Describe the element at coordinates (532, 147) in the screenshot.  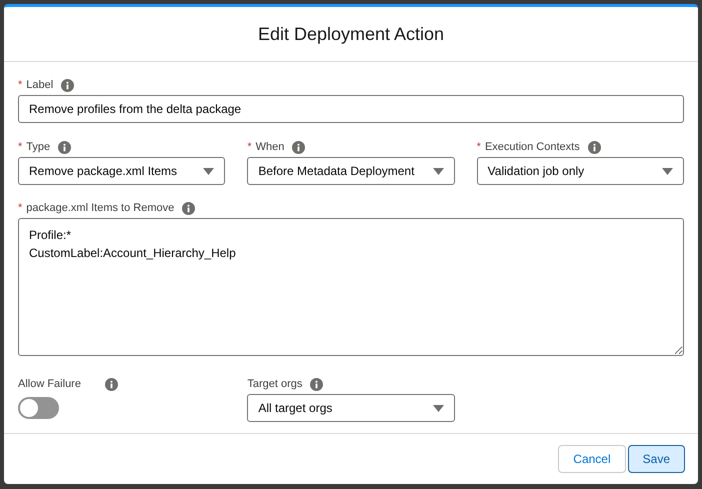
I see `field-label: Execution Contexts` at that location.